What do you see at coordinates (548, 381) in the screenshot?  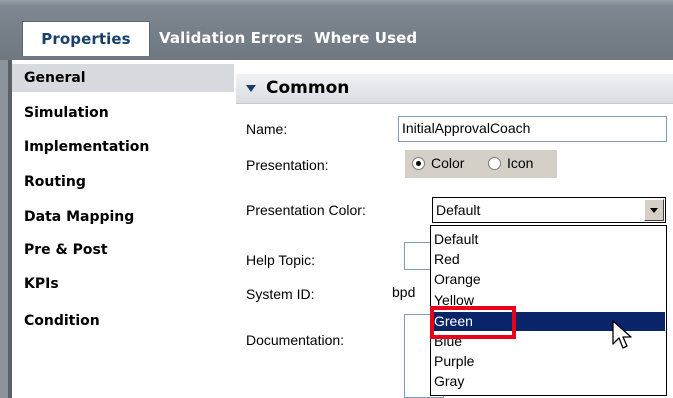 I see `option-gray: Gray` at bounding box center [548, 381].